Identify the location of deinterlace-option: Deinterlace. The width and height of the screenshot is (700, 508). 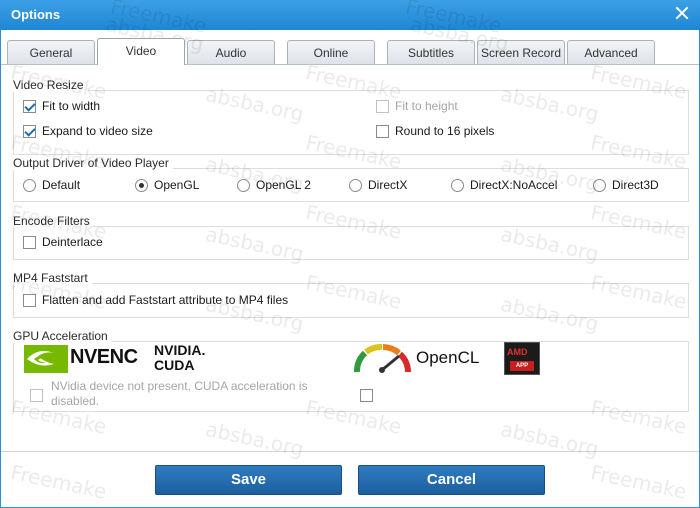
(63, 242).